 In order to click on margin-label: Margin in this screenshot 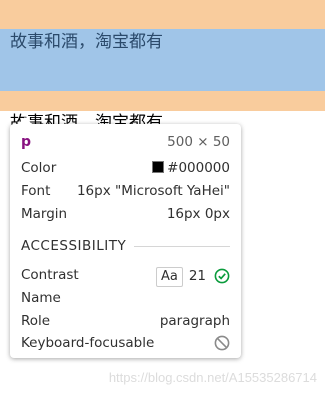, I will do `click(44, 214)`.